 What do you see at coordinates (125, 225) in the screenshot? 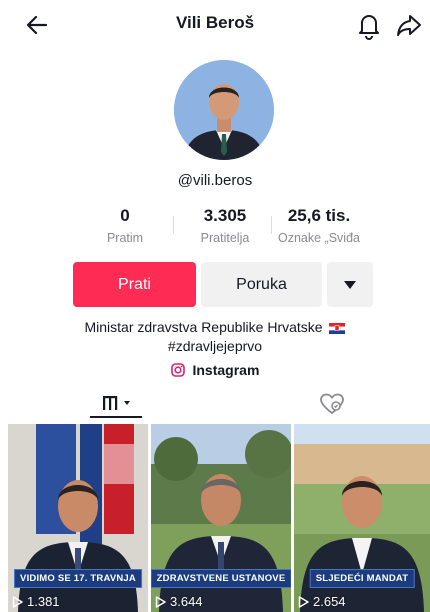
I see `stat-following: 0 Pratim` at bounding box center [125, 225].